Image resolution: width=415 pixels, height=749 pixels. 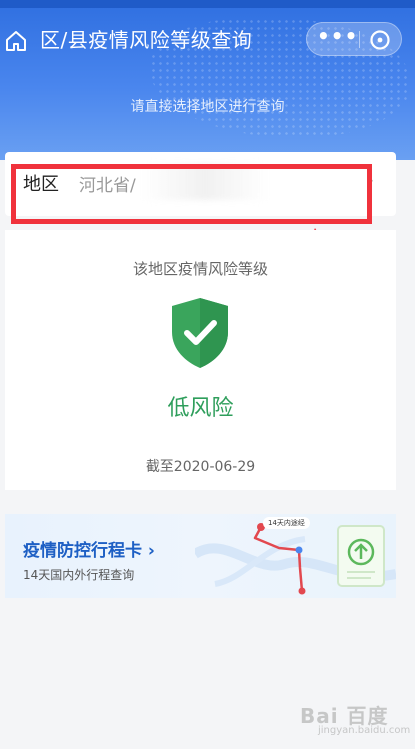 I want to click on risk-heading: 该地区疫情风险等级, so click(x=200, y=269).